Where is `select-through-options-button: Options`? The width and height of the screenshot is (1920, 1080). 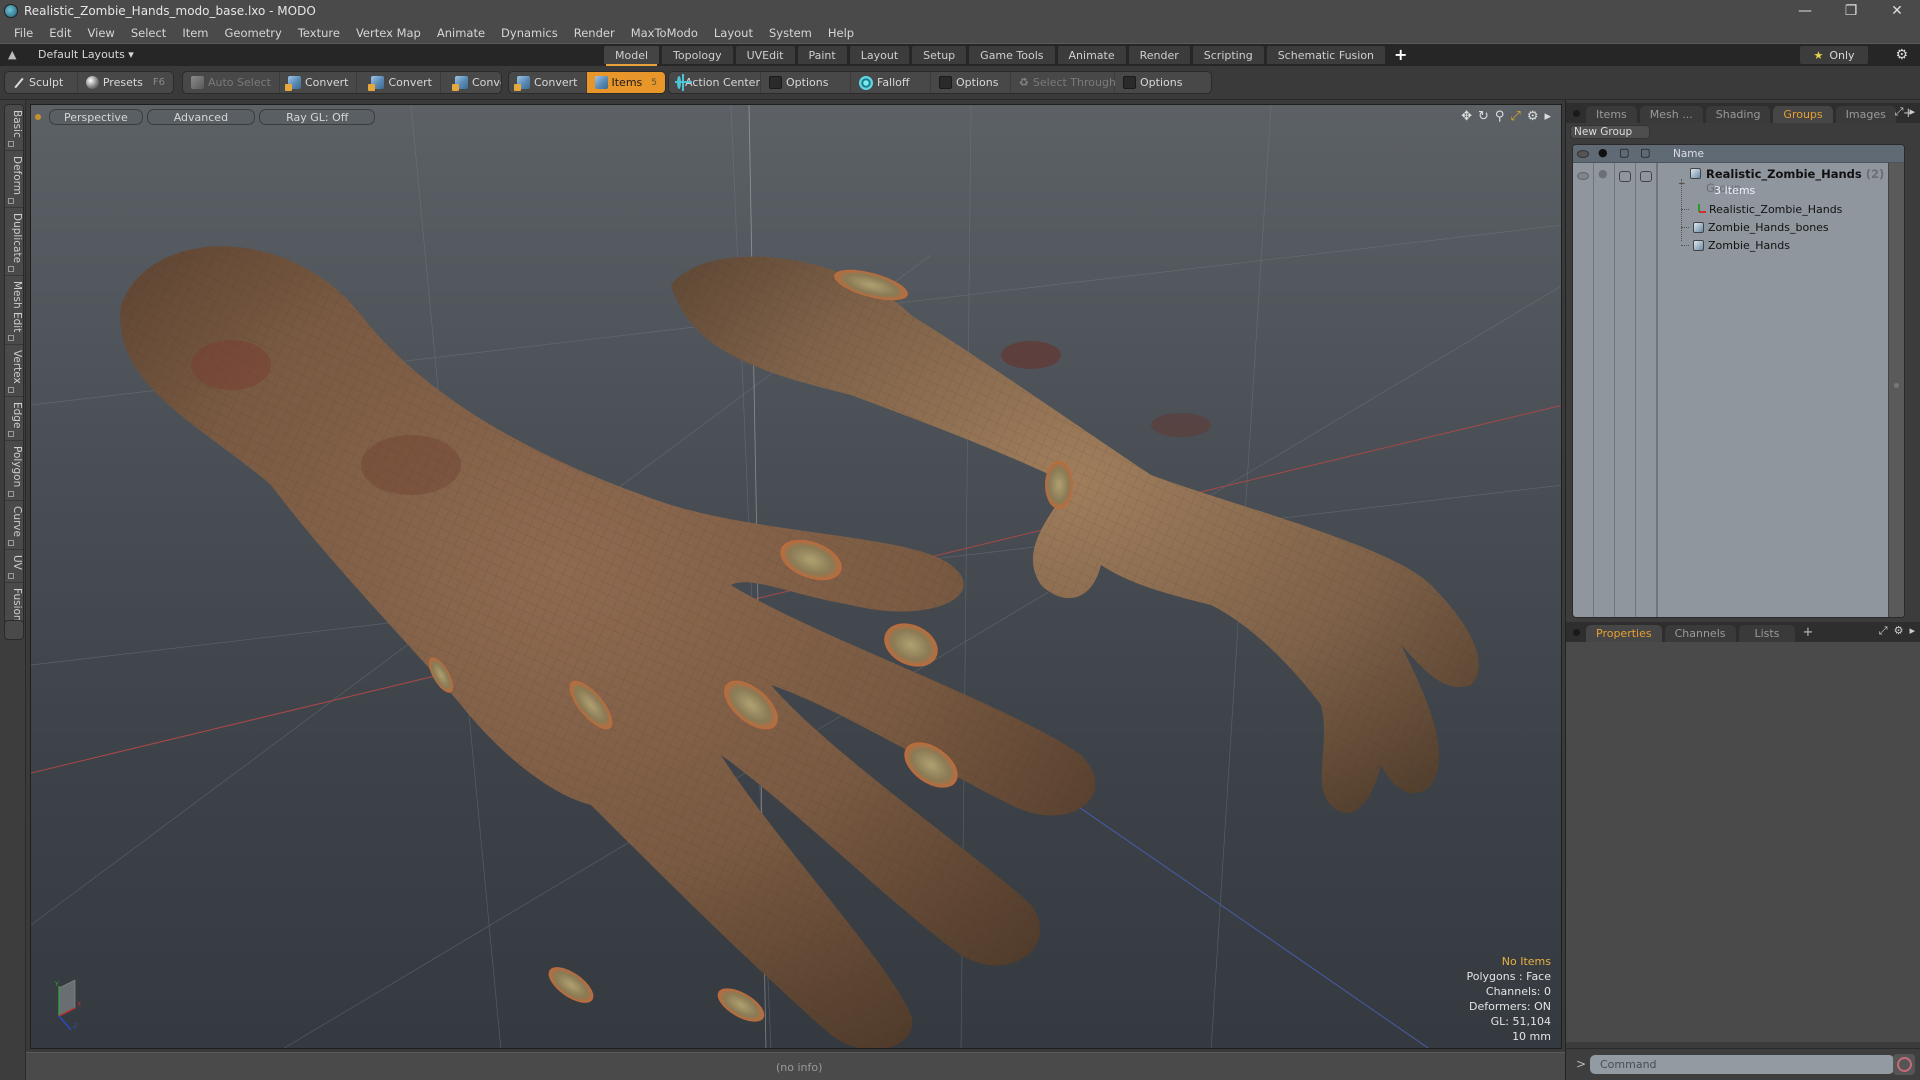
select-through-options-button: Options is located at coordinates (1163, 82).